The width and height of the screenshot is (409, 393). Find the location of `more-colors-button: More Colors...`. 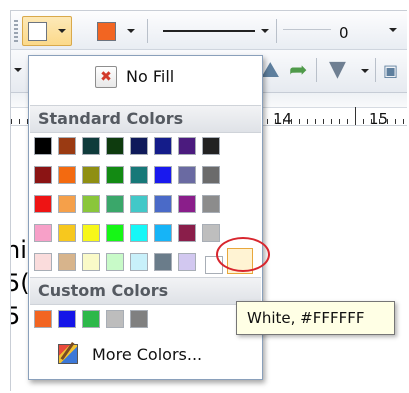

more-colors-button: More Colors... is located at coordinates (144, 355).